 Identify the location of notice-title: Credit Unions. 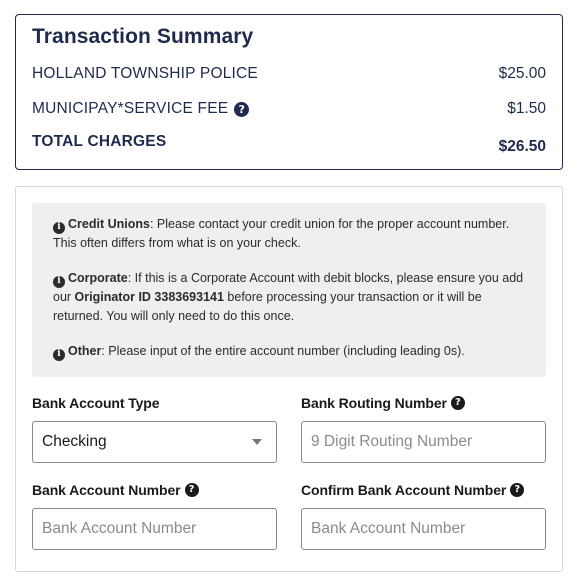
(109, 224).